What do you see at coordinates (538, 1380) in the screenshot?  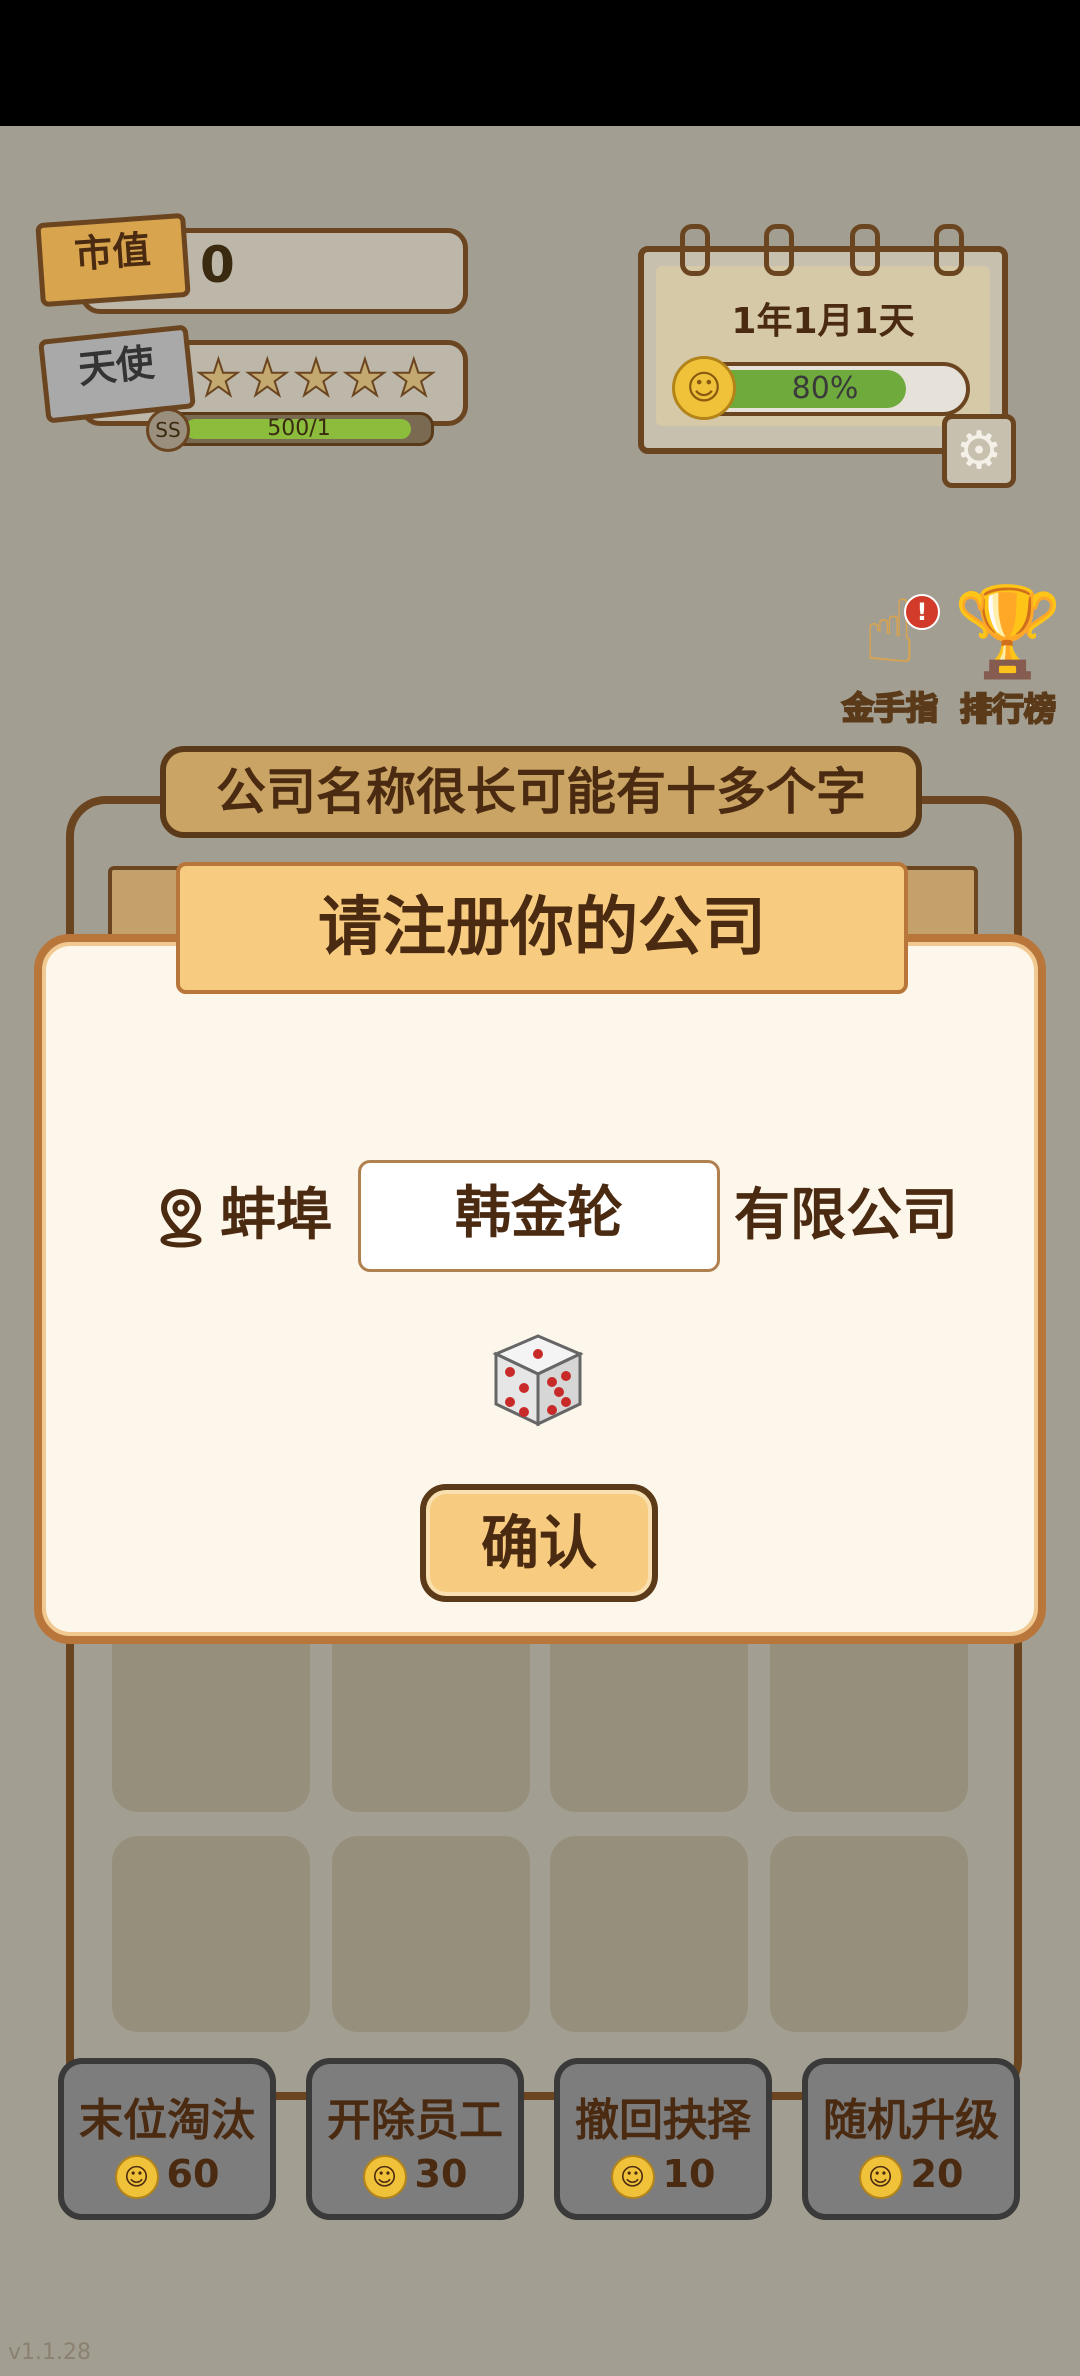 I see `dice-icon` at bounding box center [538, 1380].